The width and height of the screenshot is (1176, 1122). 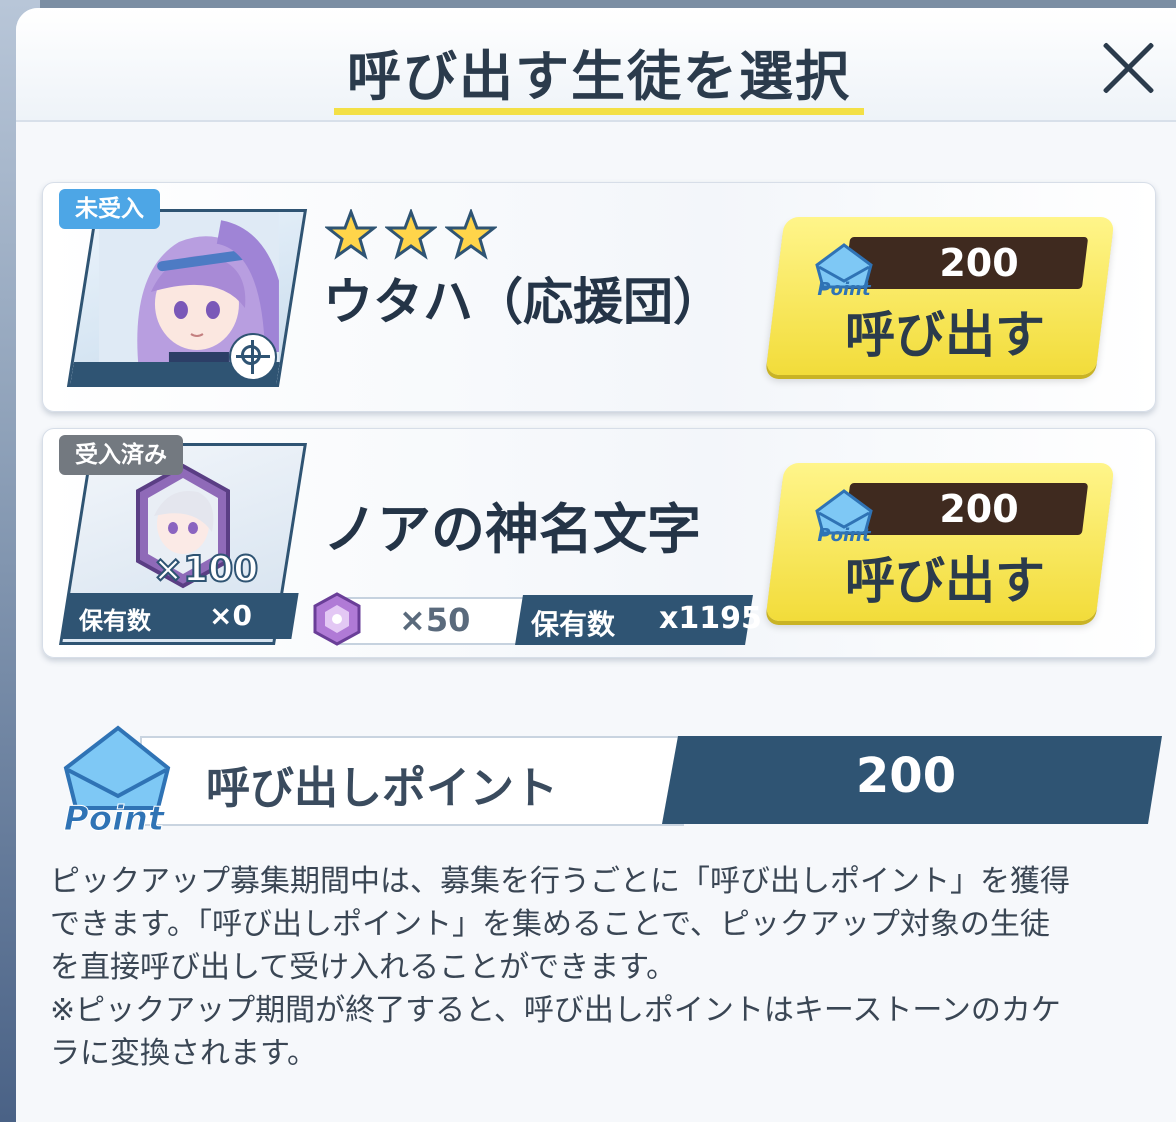 I want to click on material-gem-icon, so click(x=337, y=619).